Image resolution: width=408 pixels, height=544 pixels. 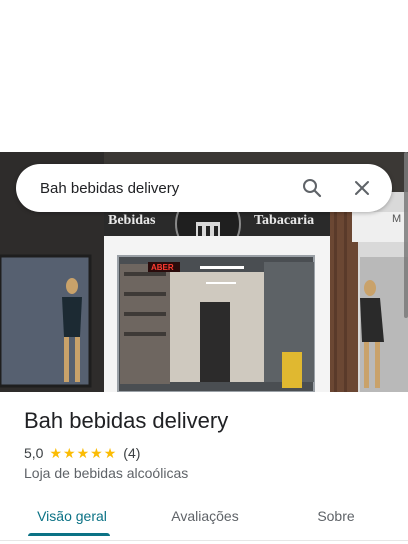 I want to click on rating-stars: ★ ★ ★ ★ ★, so click(x=83, y=453).